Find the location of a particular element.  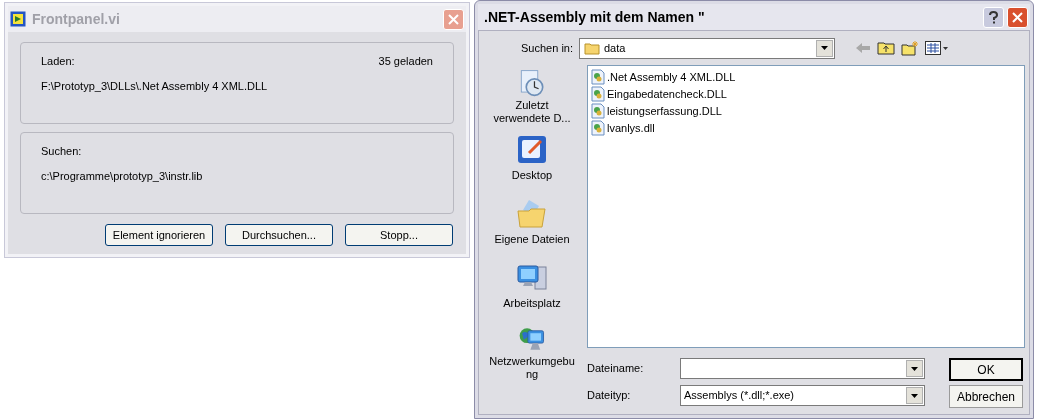

file-name-field is located at coordinates (802, 368).